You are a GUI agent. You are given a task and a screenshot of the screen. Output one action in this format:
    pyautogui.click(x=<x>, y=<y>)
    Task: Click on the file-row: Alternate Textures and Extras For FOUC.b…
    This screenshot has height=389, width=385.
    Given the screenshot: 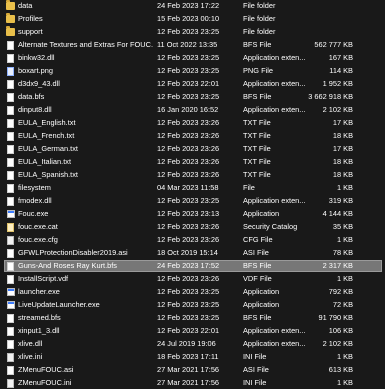 What is the action you would take?
    pyautogui.click(x=192, y=45)
    